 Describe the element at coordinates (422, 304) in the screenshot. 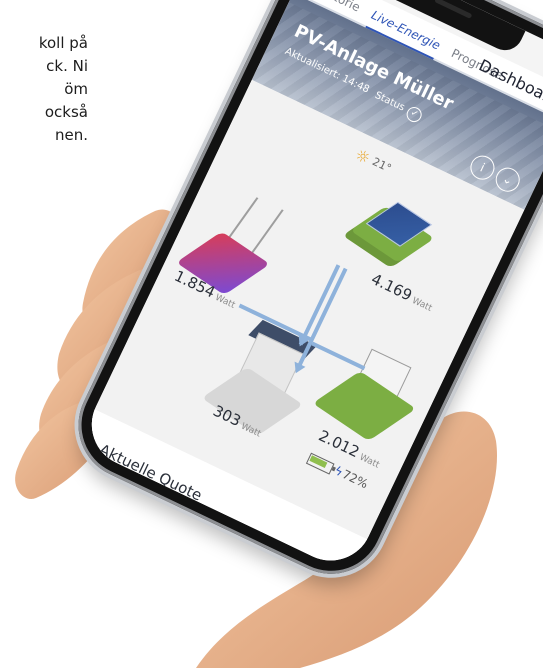

I see `solar-unit: Watt` at that location.